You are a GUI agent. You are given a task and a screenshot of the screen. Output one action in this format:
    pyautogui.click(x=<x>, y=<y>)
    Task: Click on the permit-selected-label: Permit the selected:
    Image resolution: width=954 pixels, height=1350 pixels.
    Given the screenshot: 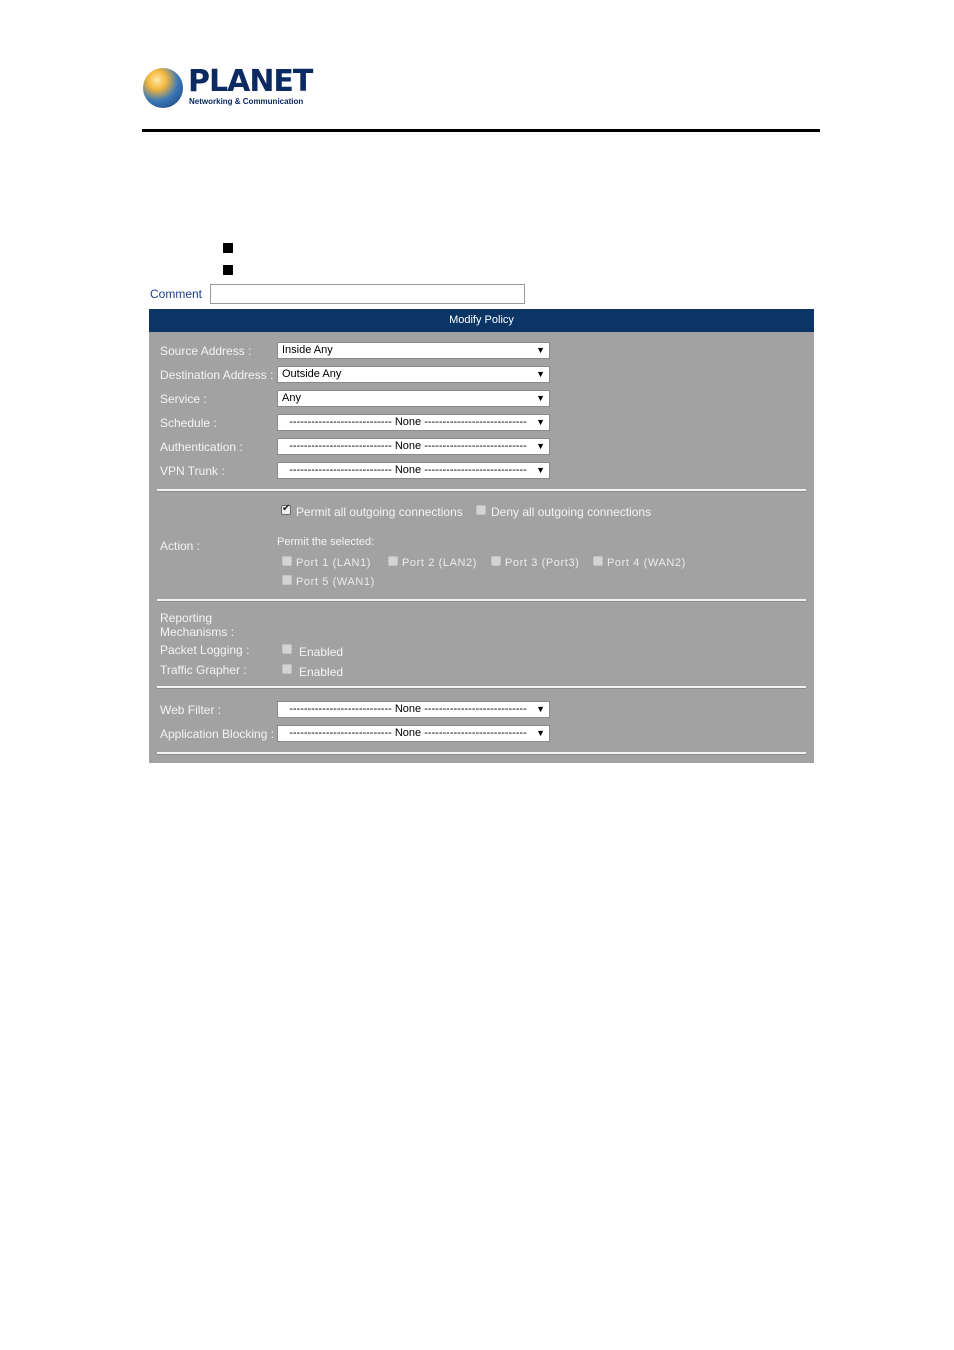 What is the action you would take?
    pyautogui.click(x=326, y=542)
    